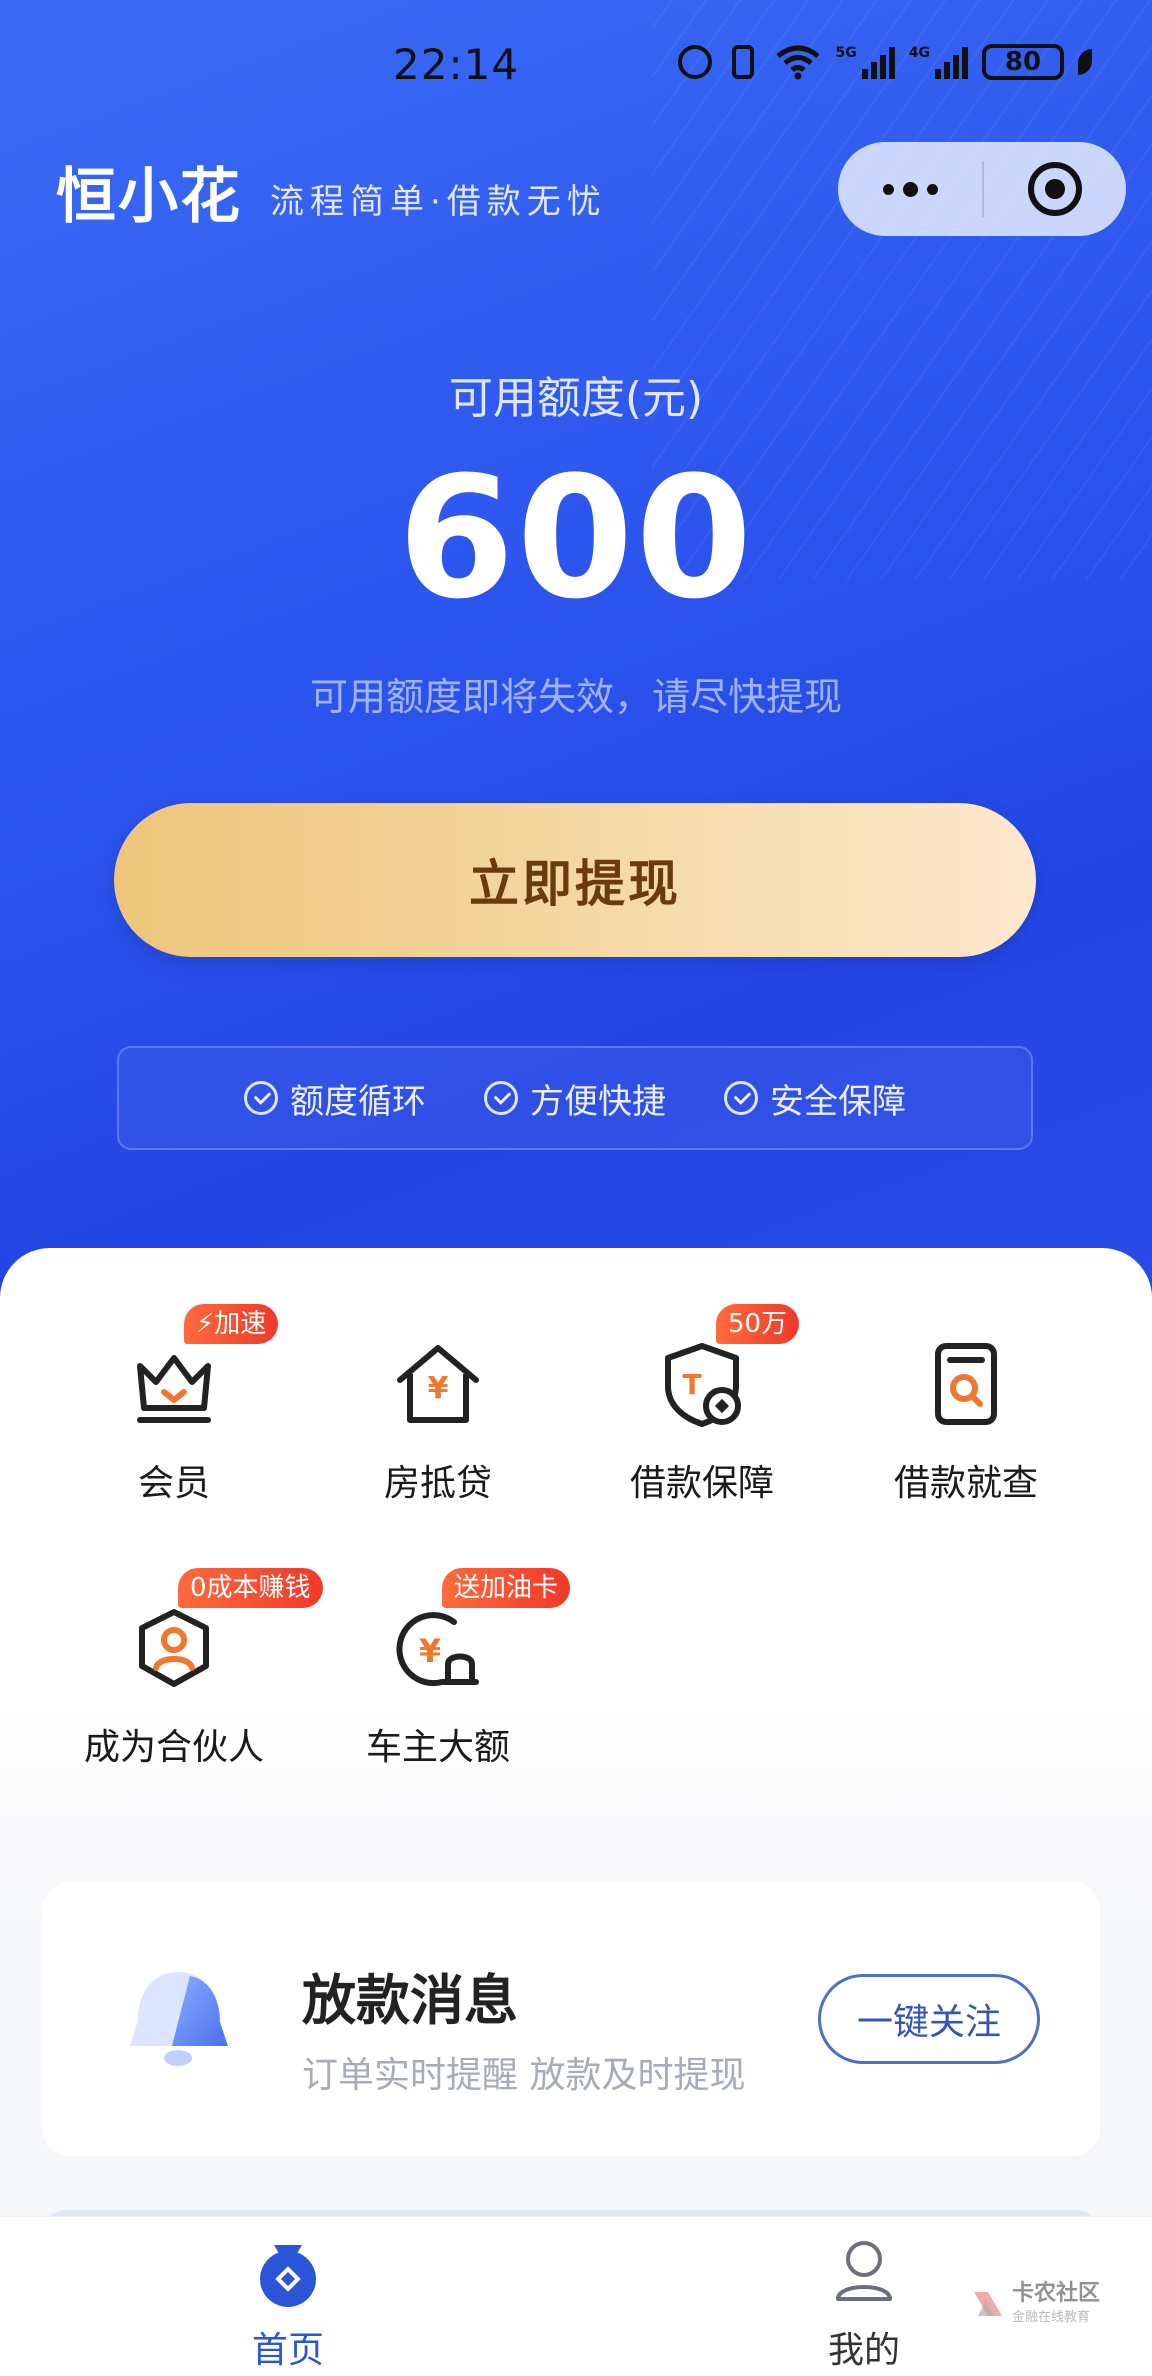 This screenshot has width=1152, height=2376. I want to click on service-loan-check: 借款就查, so click(966, 1421).